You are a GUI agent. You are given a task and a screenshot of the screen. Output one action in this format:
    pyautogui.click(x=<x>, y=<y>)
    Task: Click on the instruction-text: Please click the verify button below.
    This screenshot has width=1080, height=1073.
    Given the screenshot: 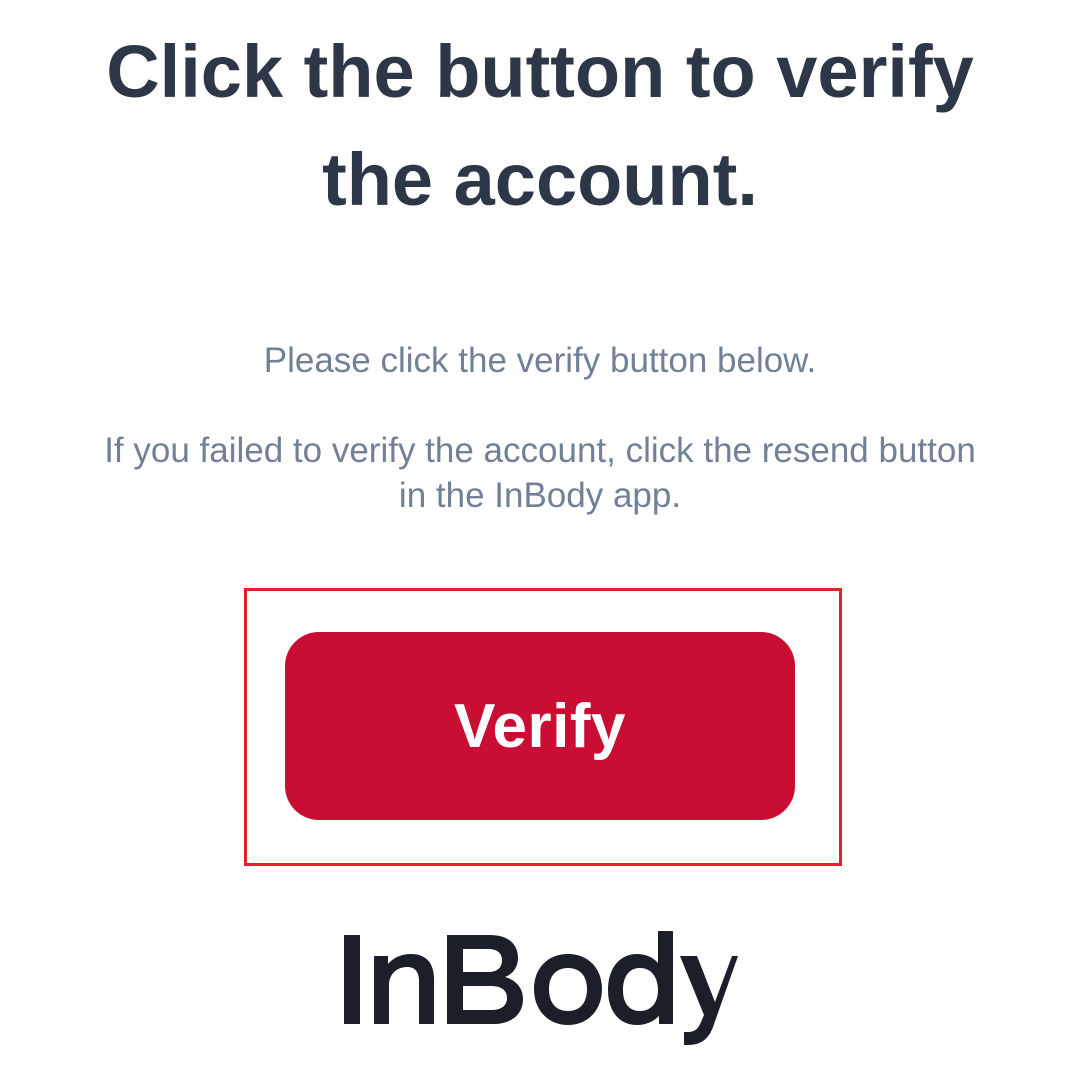 What is the action you would take?
    pyautogui.click(x=540, y=360)
    